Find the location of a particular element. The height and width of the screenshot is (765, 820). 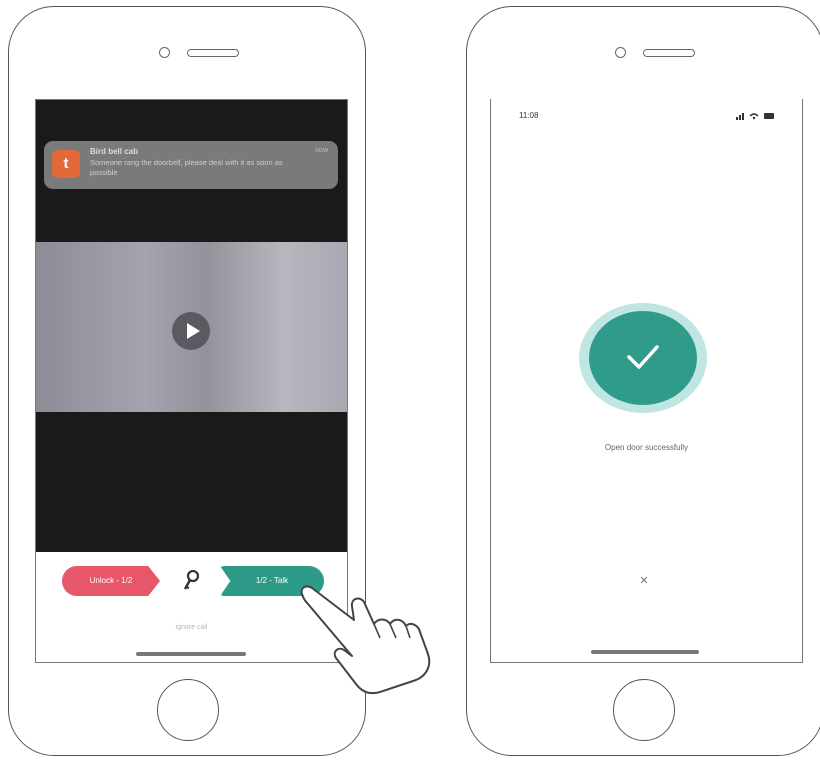

close-icon: ✕ is located at coordinates (644, 581).